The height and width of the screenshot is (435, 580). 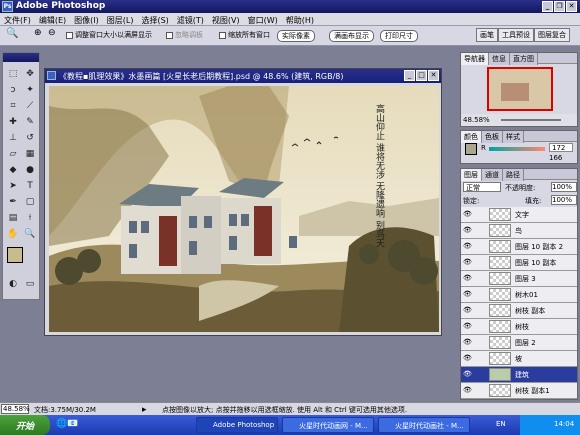 I want to click on doc-minimize-icon: _, so click(x=409, y=75).